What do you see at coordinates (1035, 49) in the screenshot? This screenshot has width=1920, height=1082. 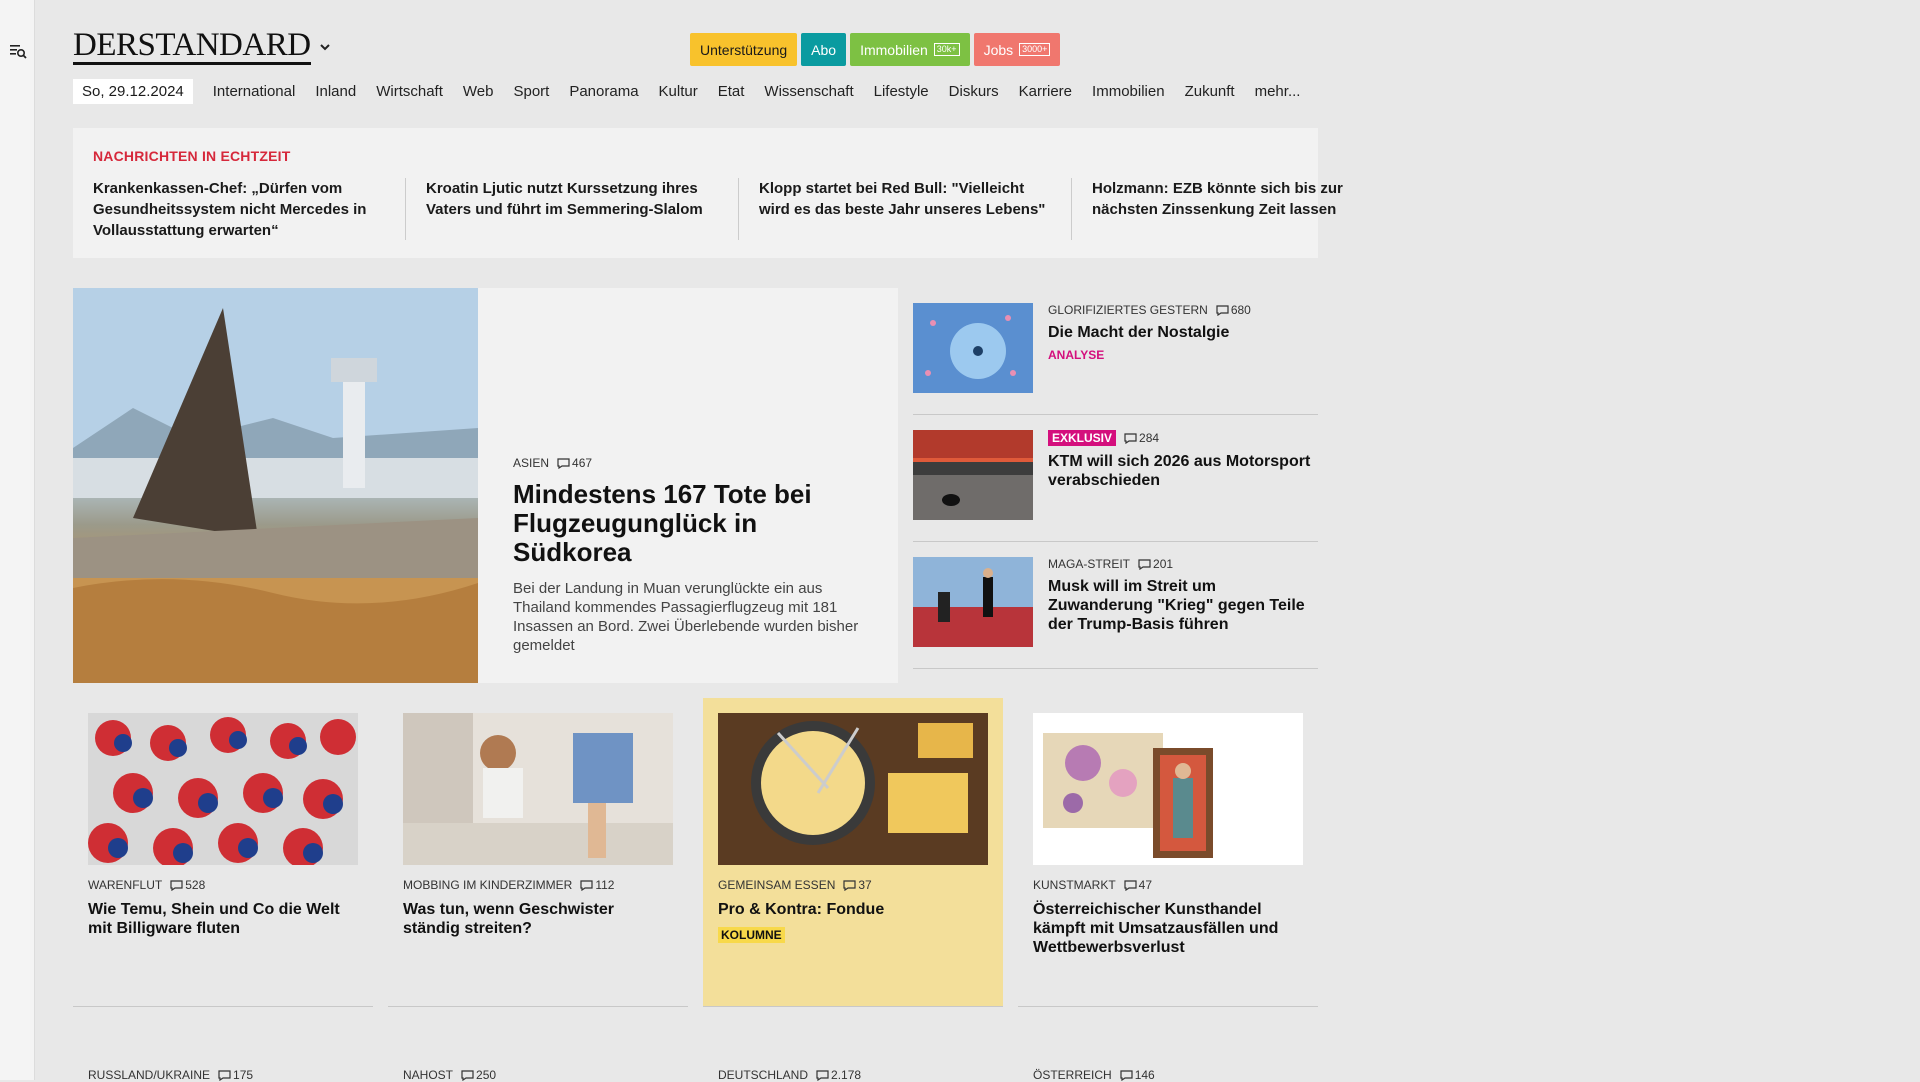 I see `jobs-badge: 3000+` at bounding box center [1035, 49].